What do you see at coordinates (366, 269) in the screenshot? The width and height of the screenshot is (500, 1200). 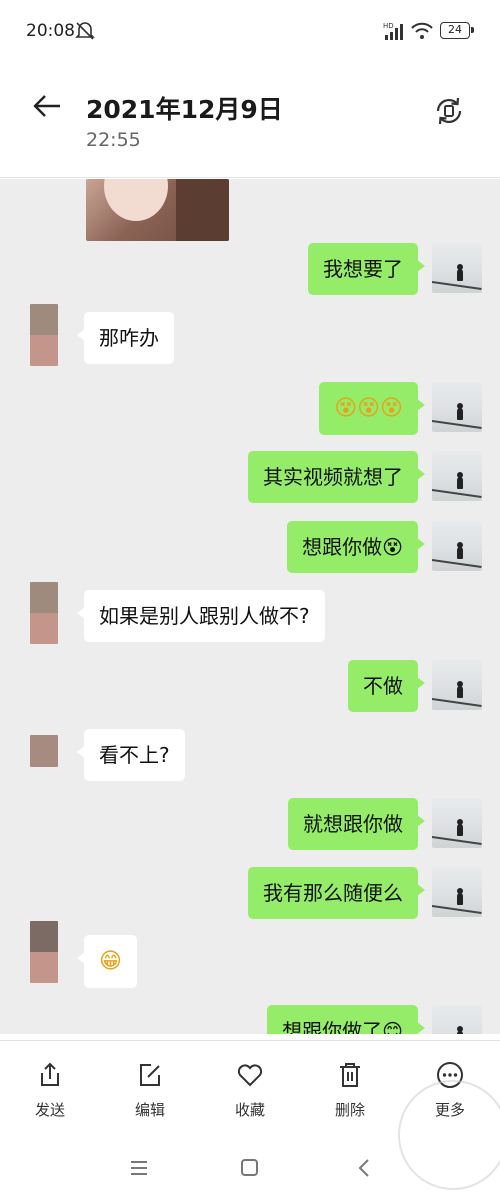 I see `my-message: 我想要了` at bounding box center [366, 269].